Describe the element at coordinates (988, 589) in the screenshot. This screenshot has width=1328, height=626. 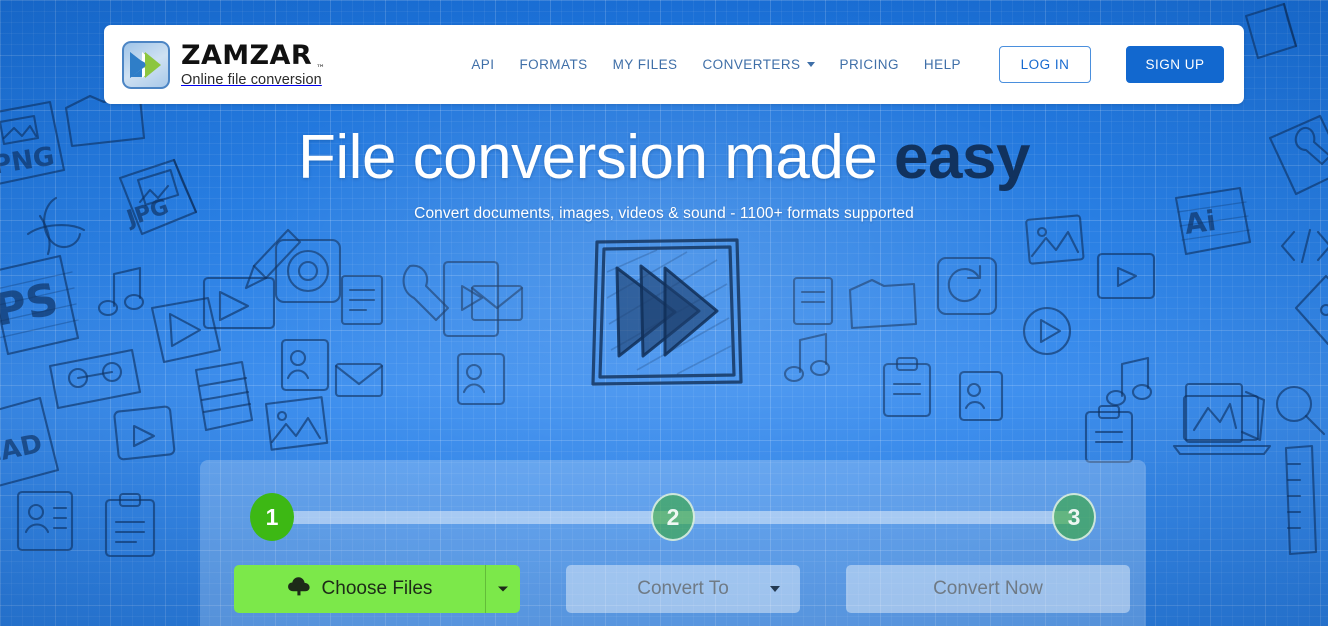
I see `convert-now-button: Convert Now` at that location.